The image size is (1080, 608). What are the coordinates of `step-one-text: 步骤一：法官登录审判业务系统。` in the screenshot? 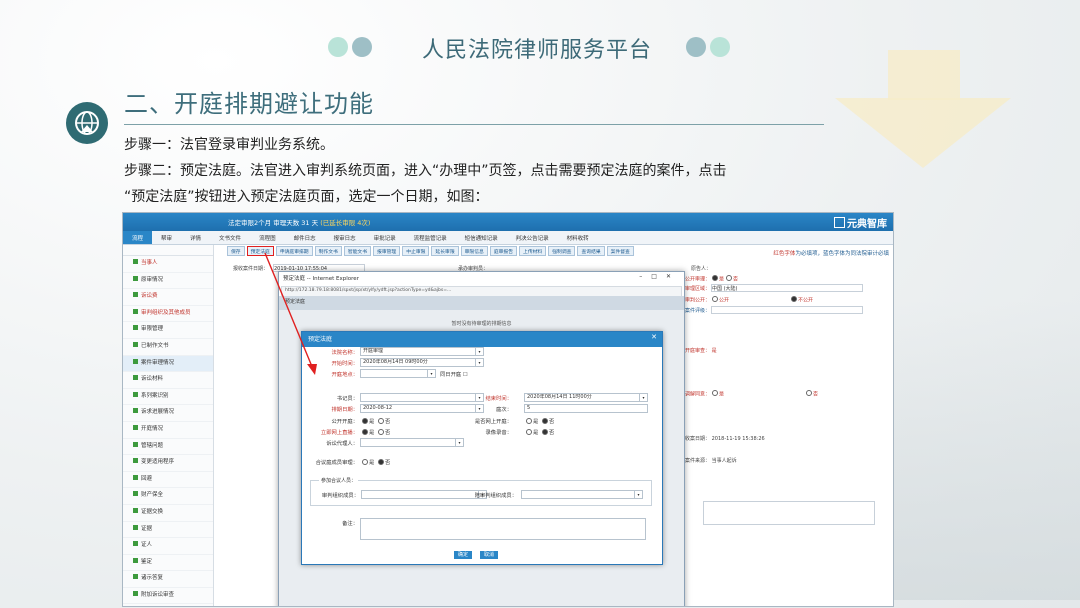 It's located at (229, 145).